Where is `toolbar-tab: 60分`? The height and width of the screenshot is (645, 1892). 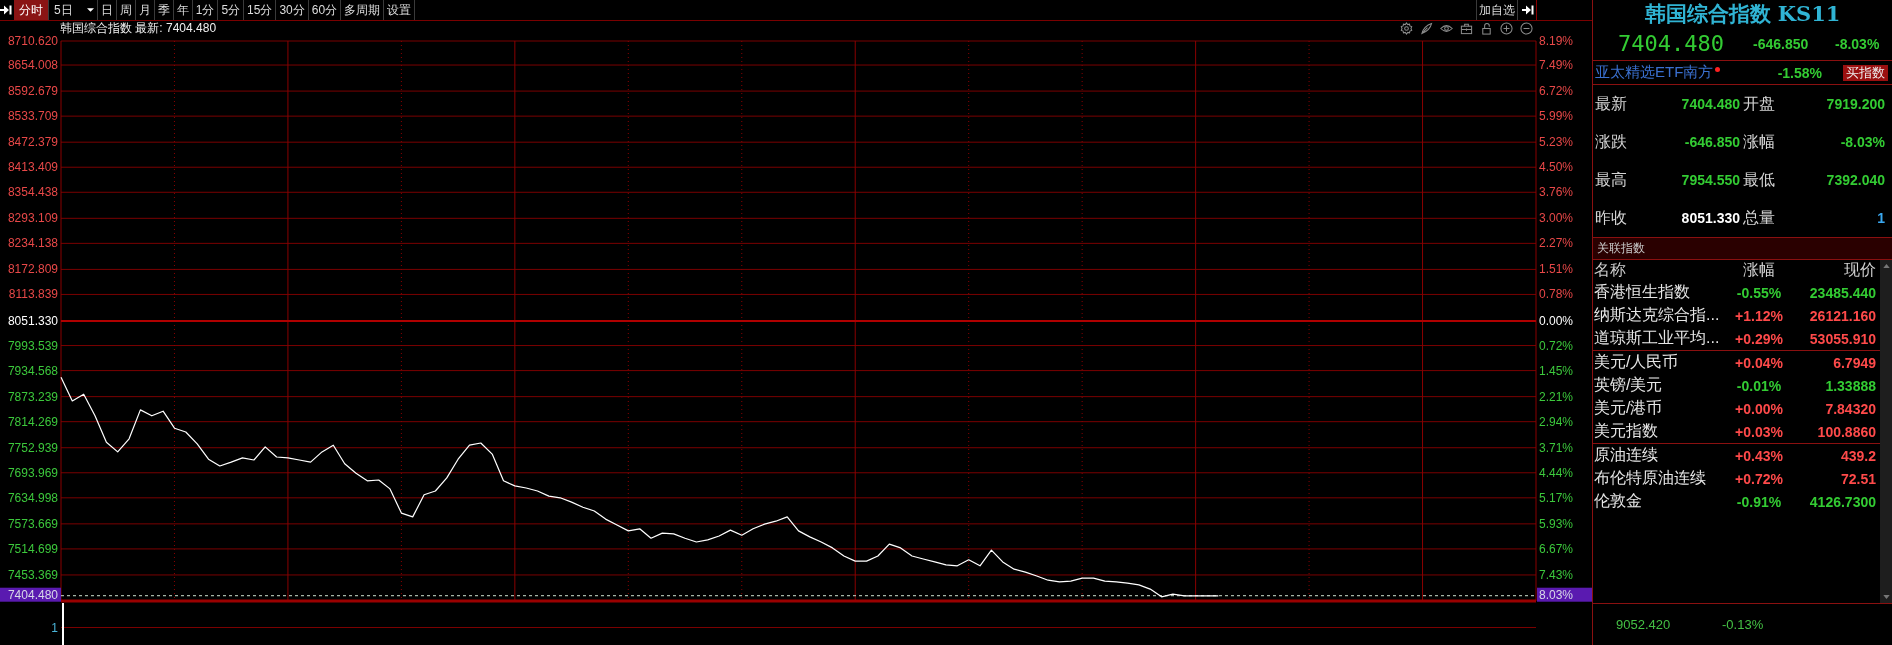
toolbar-tab: 60分 is located at coordinates (325, 10).